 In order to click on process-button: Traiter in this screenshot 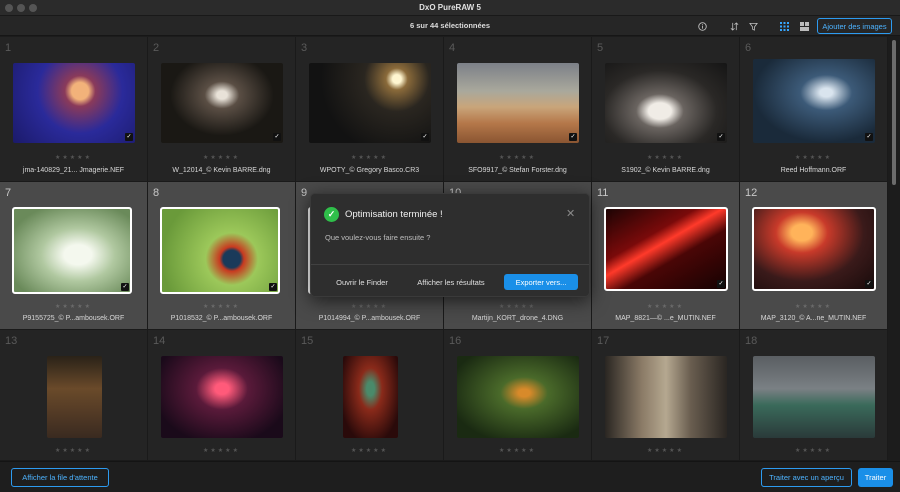, I will do `click(875, 477)`.